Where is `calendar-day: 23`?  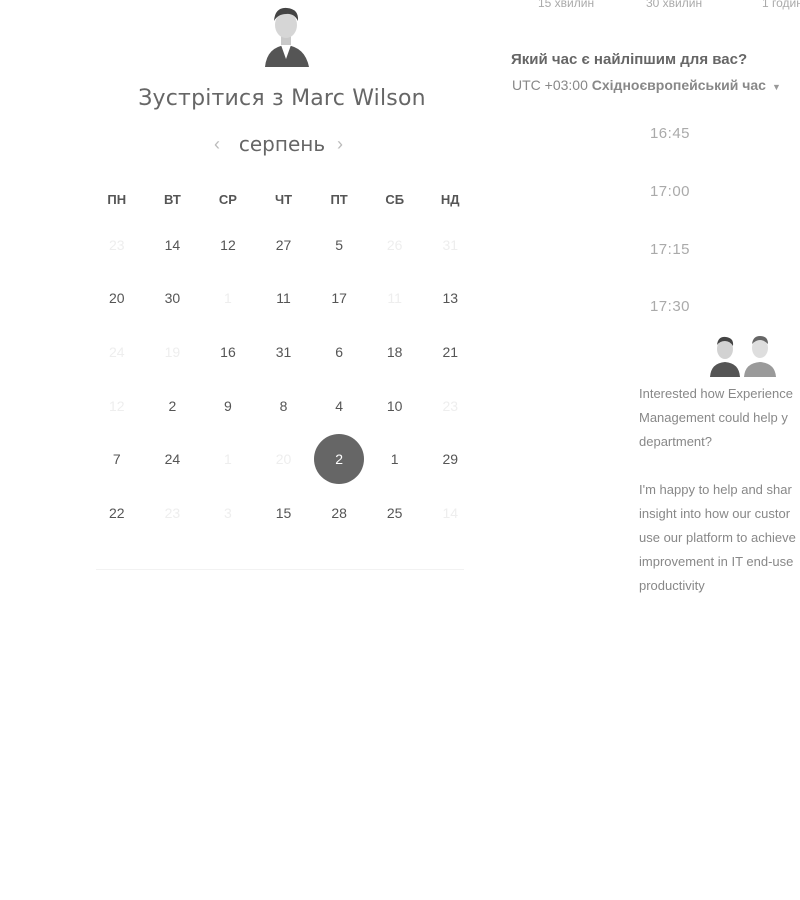
calendar-day: 23 is located at coordinates (173, 513).